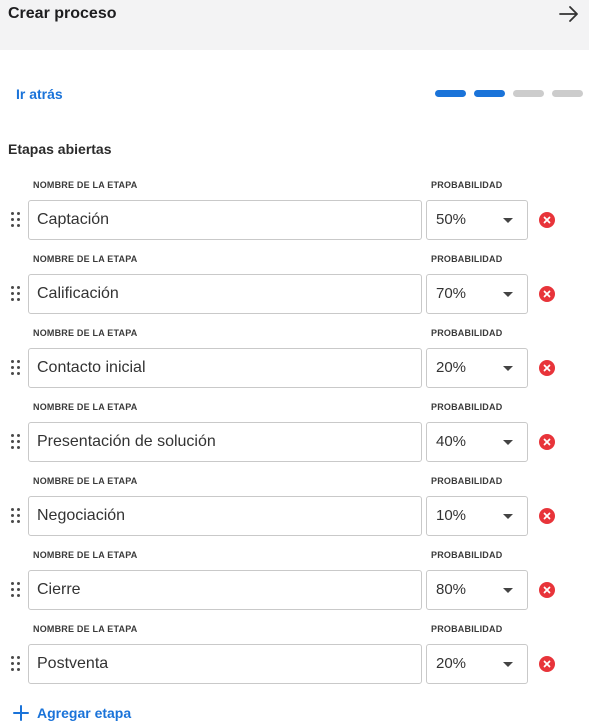  I want to click on probability-select: 10%, so click(477, 516).